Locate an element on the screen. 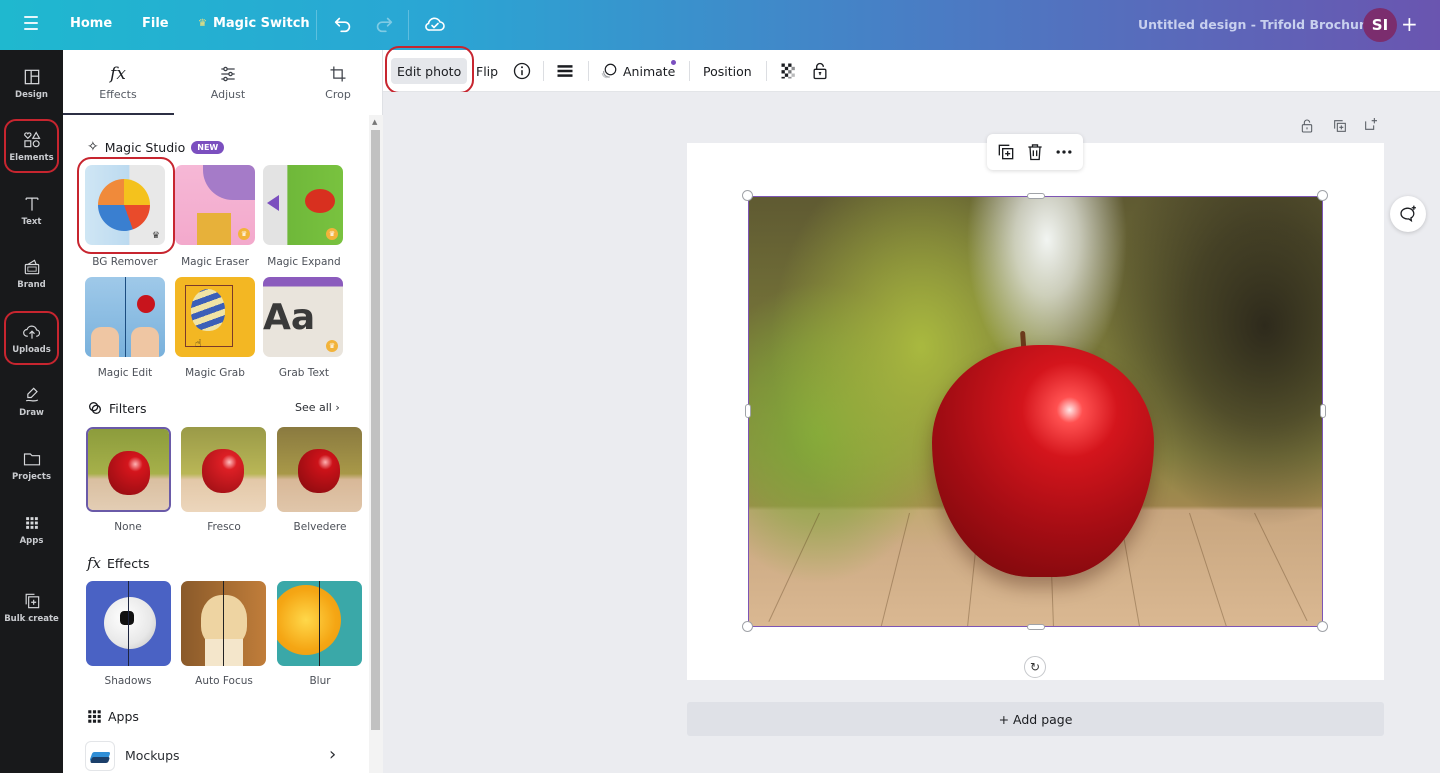 The width and height of the screenshot is (1440, 773). rotate-handle: ↻ is located at coordinates (1035, 667).